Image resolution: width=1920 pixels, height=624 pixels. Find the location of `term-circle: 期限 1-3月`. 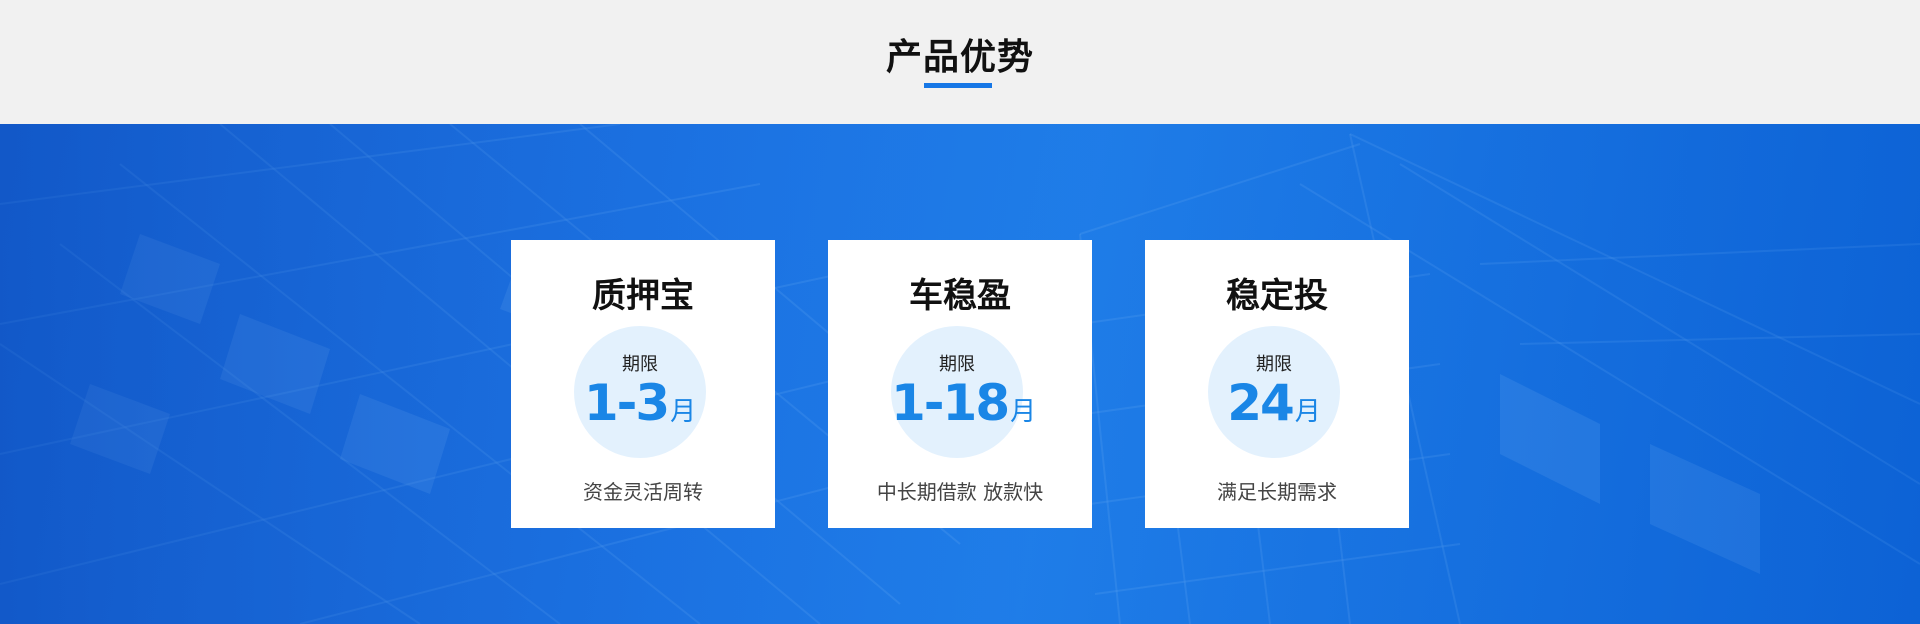

term-circle: 期限 1-3月 is located at coordinates (640, 392).